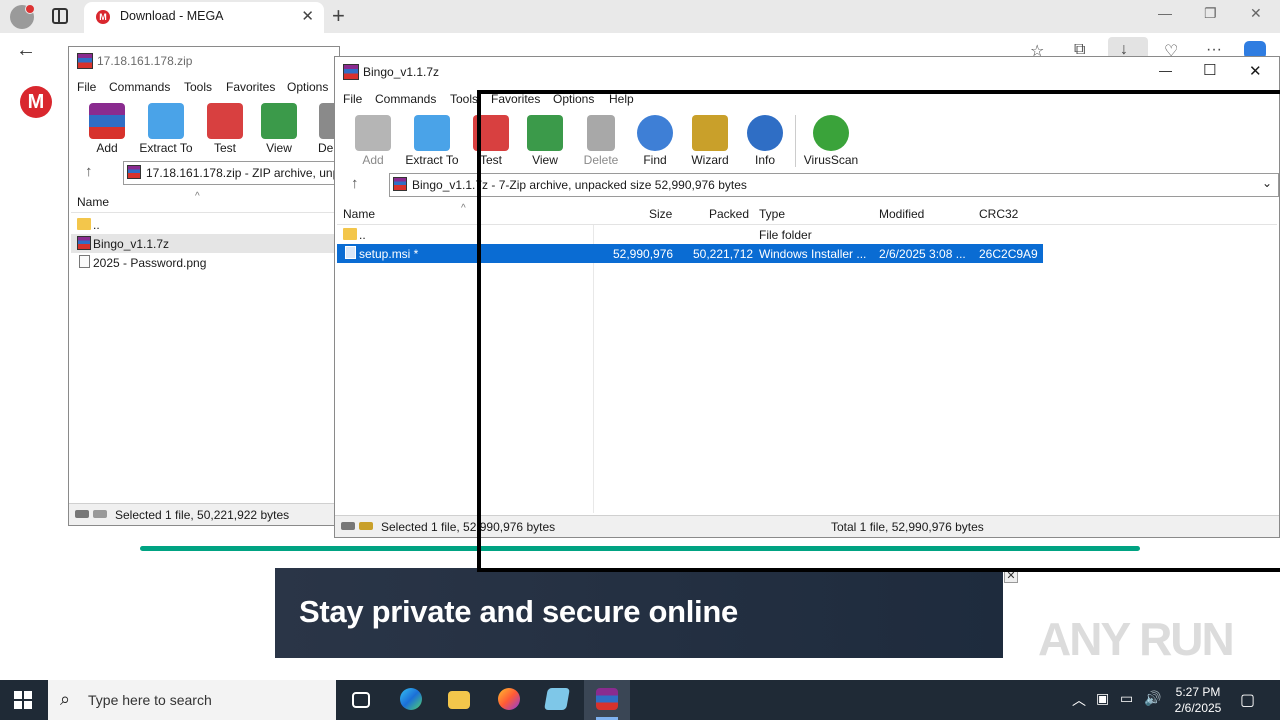  I want to click on zip-toolbar: Add Extract To Test View Del, so click(205, 131).